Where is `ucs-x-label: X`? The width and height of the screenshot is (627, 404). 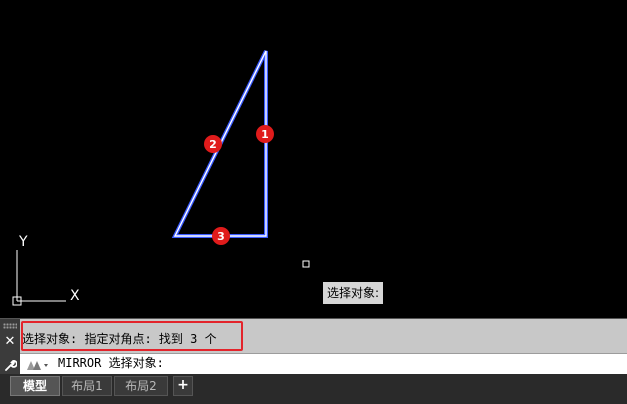
ucs-x-label: X is located at coordinates (75, 296).